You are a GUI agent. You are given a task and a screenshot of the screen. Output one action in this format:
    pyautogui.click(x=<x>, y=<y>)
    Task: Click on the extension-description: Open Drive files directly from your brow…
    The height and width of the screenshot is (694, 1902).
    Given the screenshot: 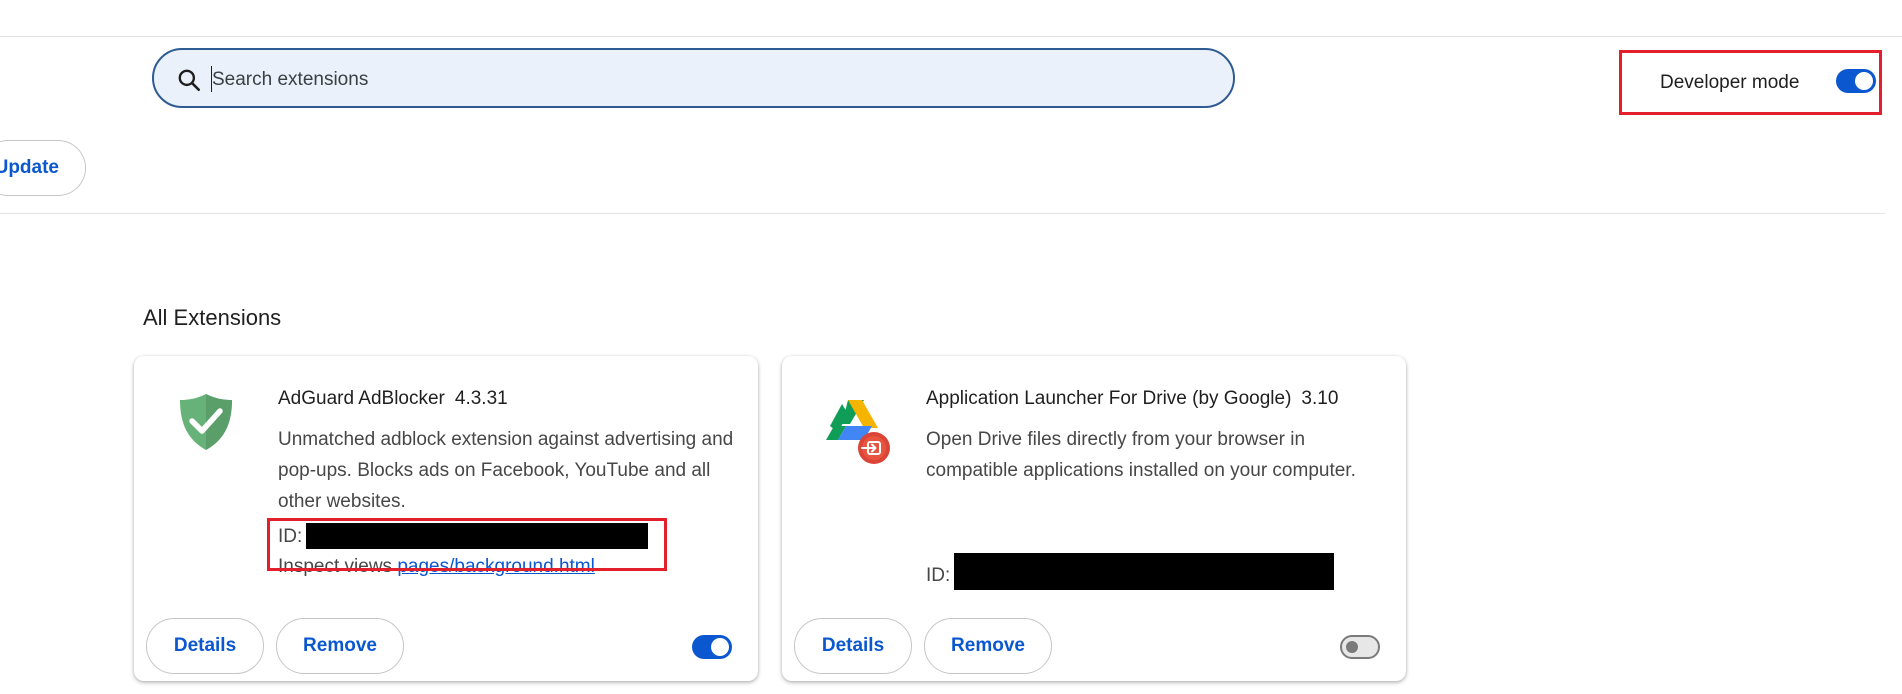 What is the action you would take?
    pyautogui.click(x=1141, y=455)
    